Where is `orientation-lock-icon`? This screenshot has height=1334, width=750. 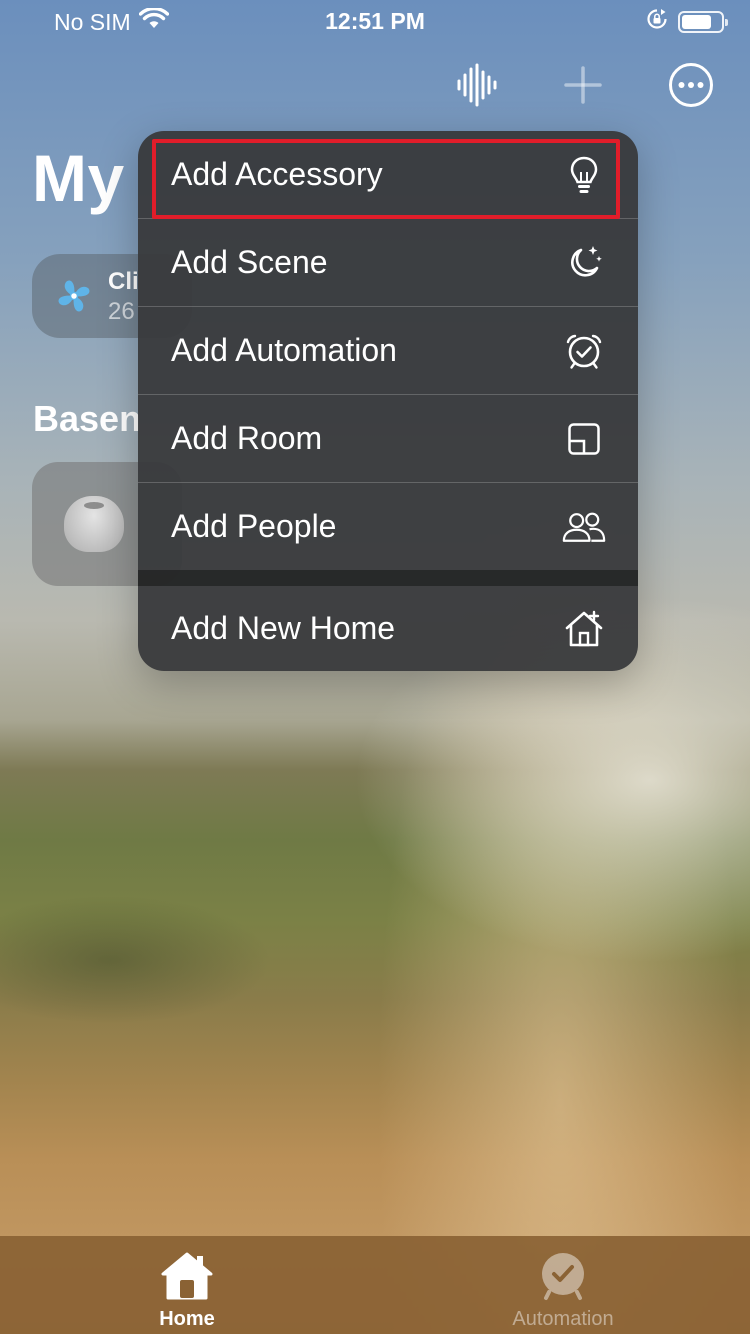
orientation-lock-icon is located at coordinates (657, 22).